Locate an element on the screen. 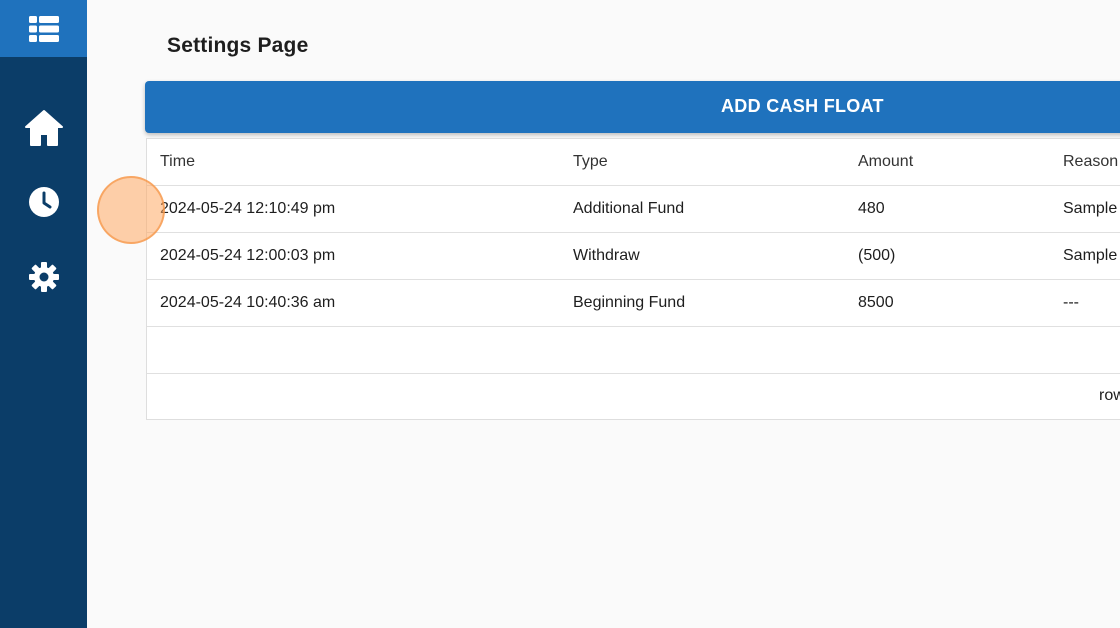 Image resolution: width=1120 pixels, height=628 pixels. cell-time: 2024-05-24 12:00:03 pm is located at coordinates (248, 255).